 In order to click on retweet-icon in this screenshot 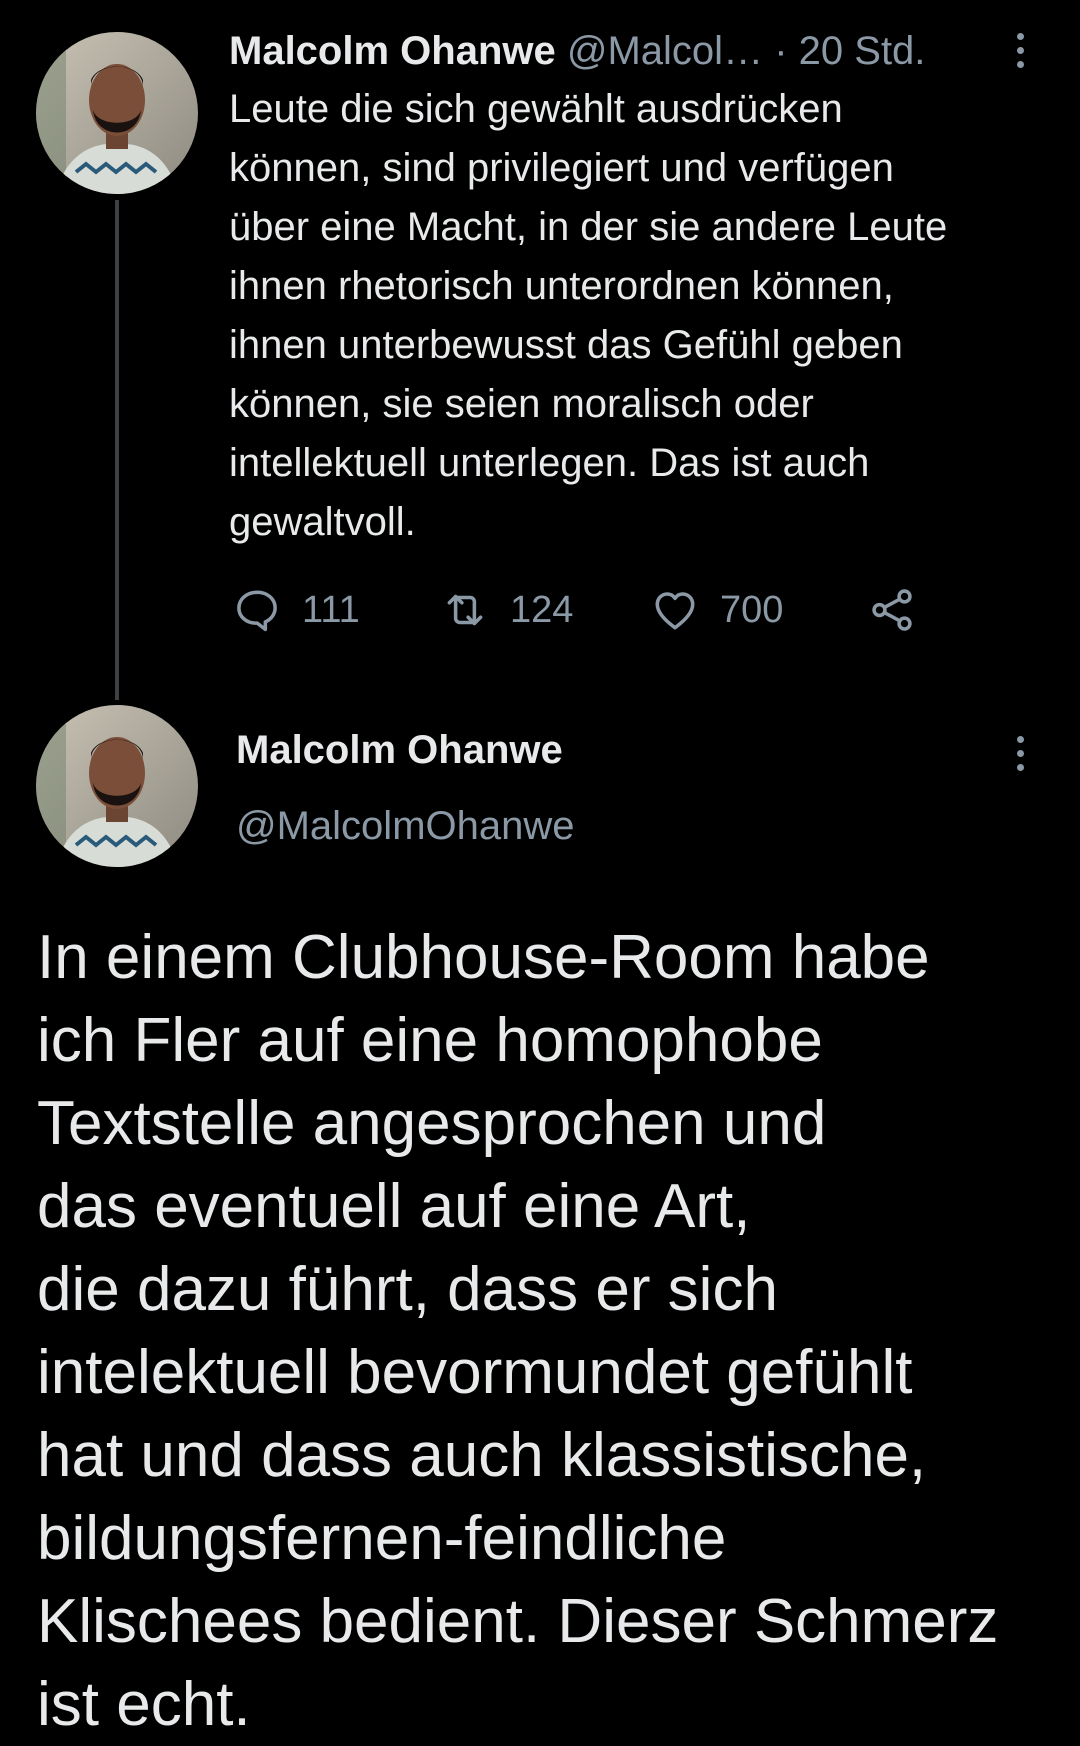, I will do `click(465, 610)`.